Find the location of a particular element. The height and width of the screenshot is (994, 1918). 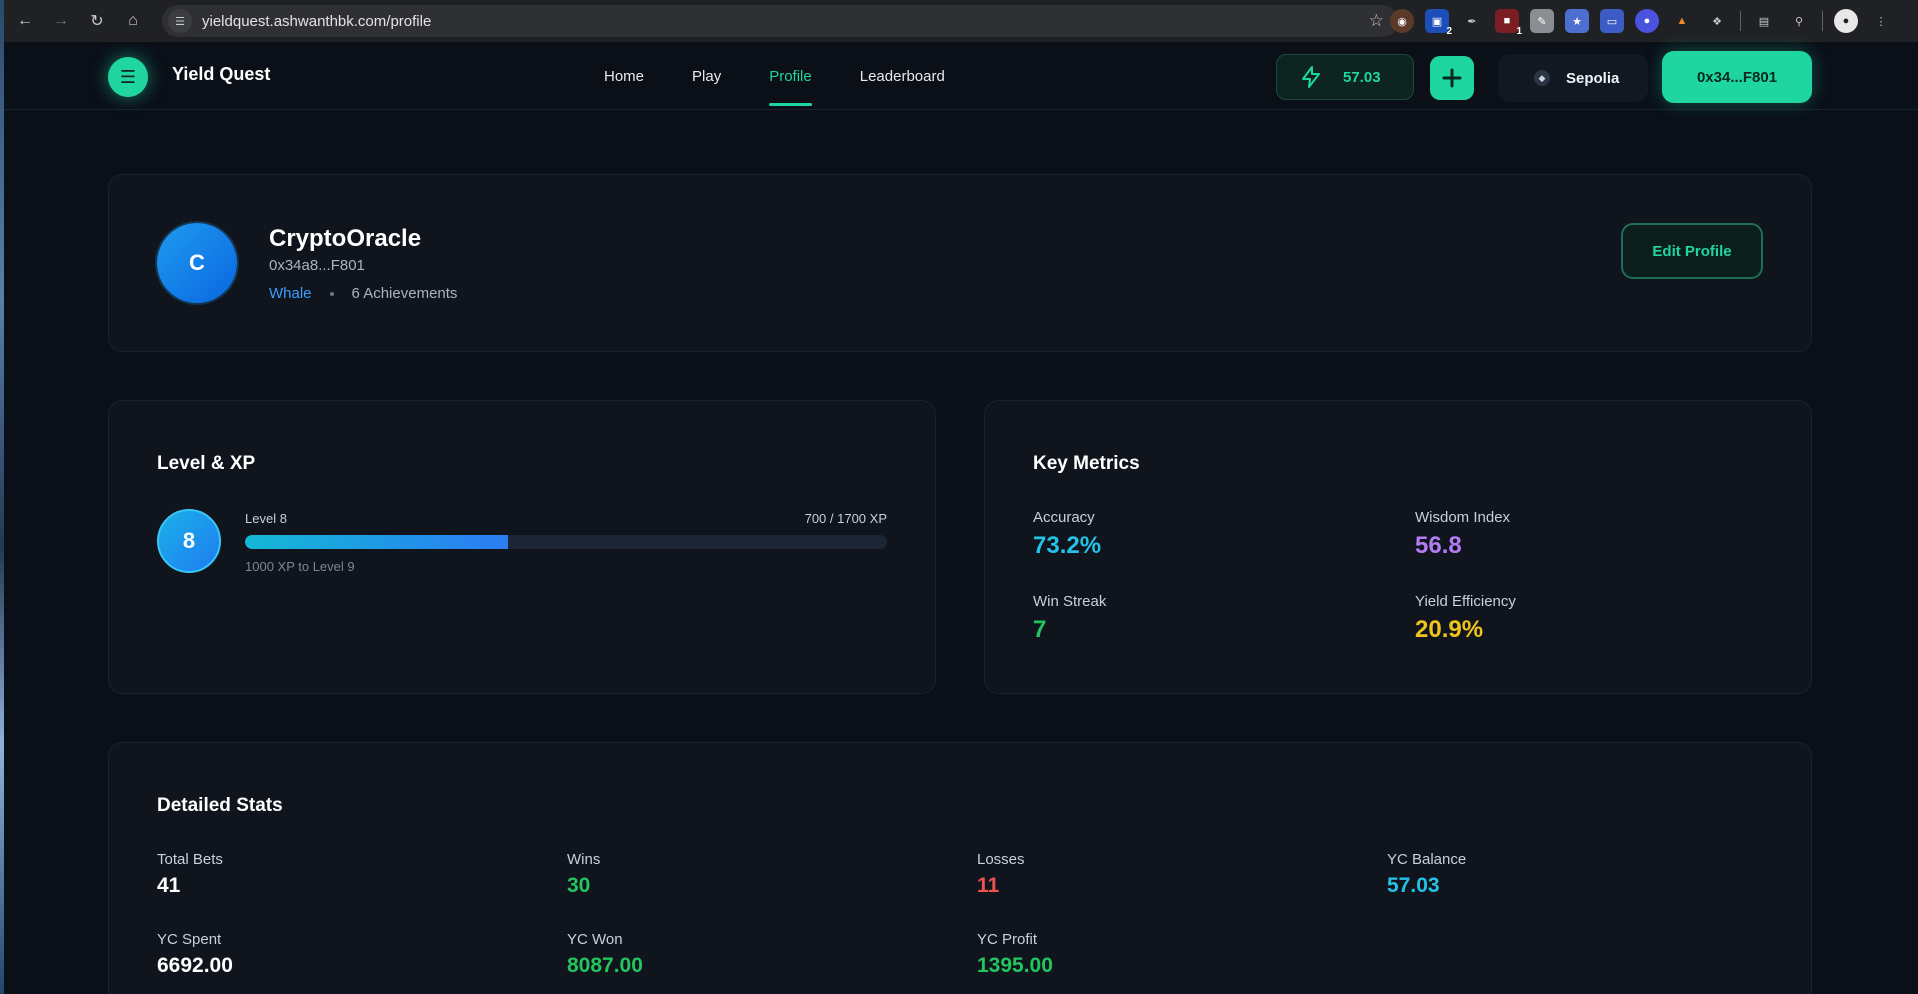

yc-balance-pill: 57.03 is located at coordinates (1345, 77).